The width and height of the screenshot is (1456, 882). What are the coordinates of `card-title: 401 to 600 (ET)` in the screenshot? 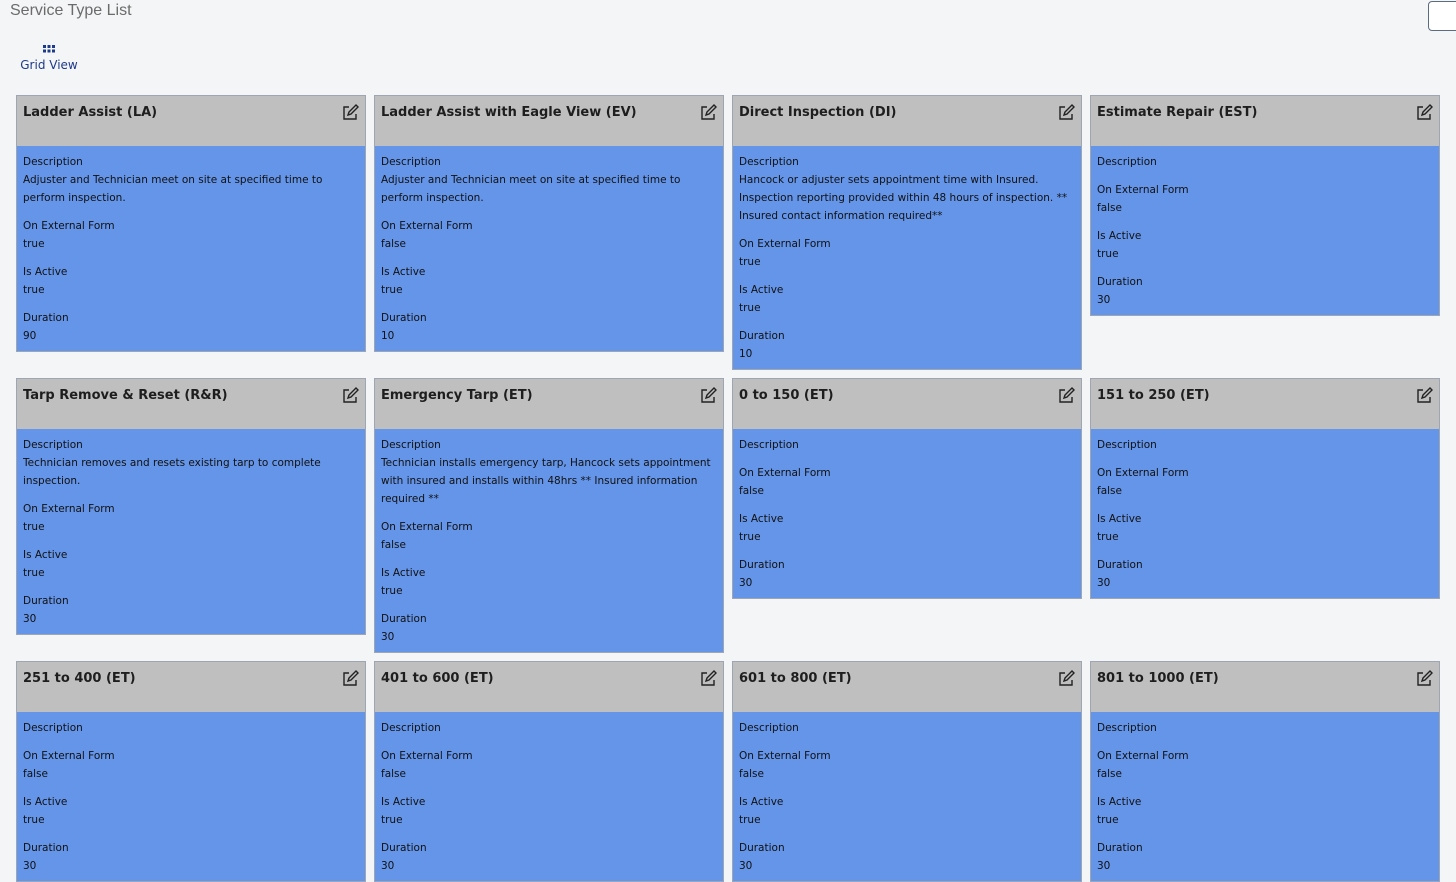 It's located at (437, 678).